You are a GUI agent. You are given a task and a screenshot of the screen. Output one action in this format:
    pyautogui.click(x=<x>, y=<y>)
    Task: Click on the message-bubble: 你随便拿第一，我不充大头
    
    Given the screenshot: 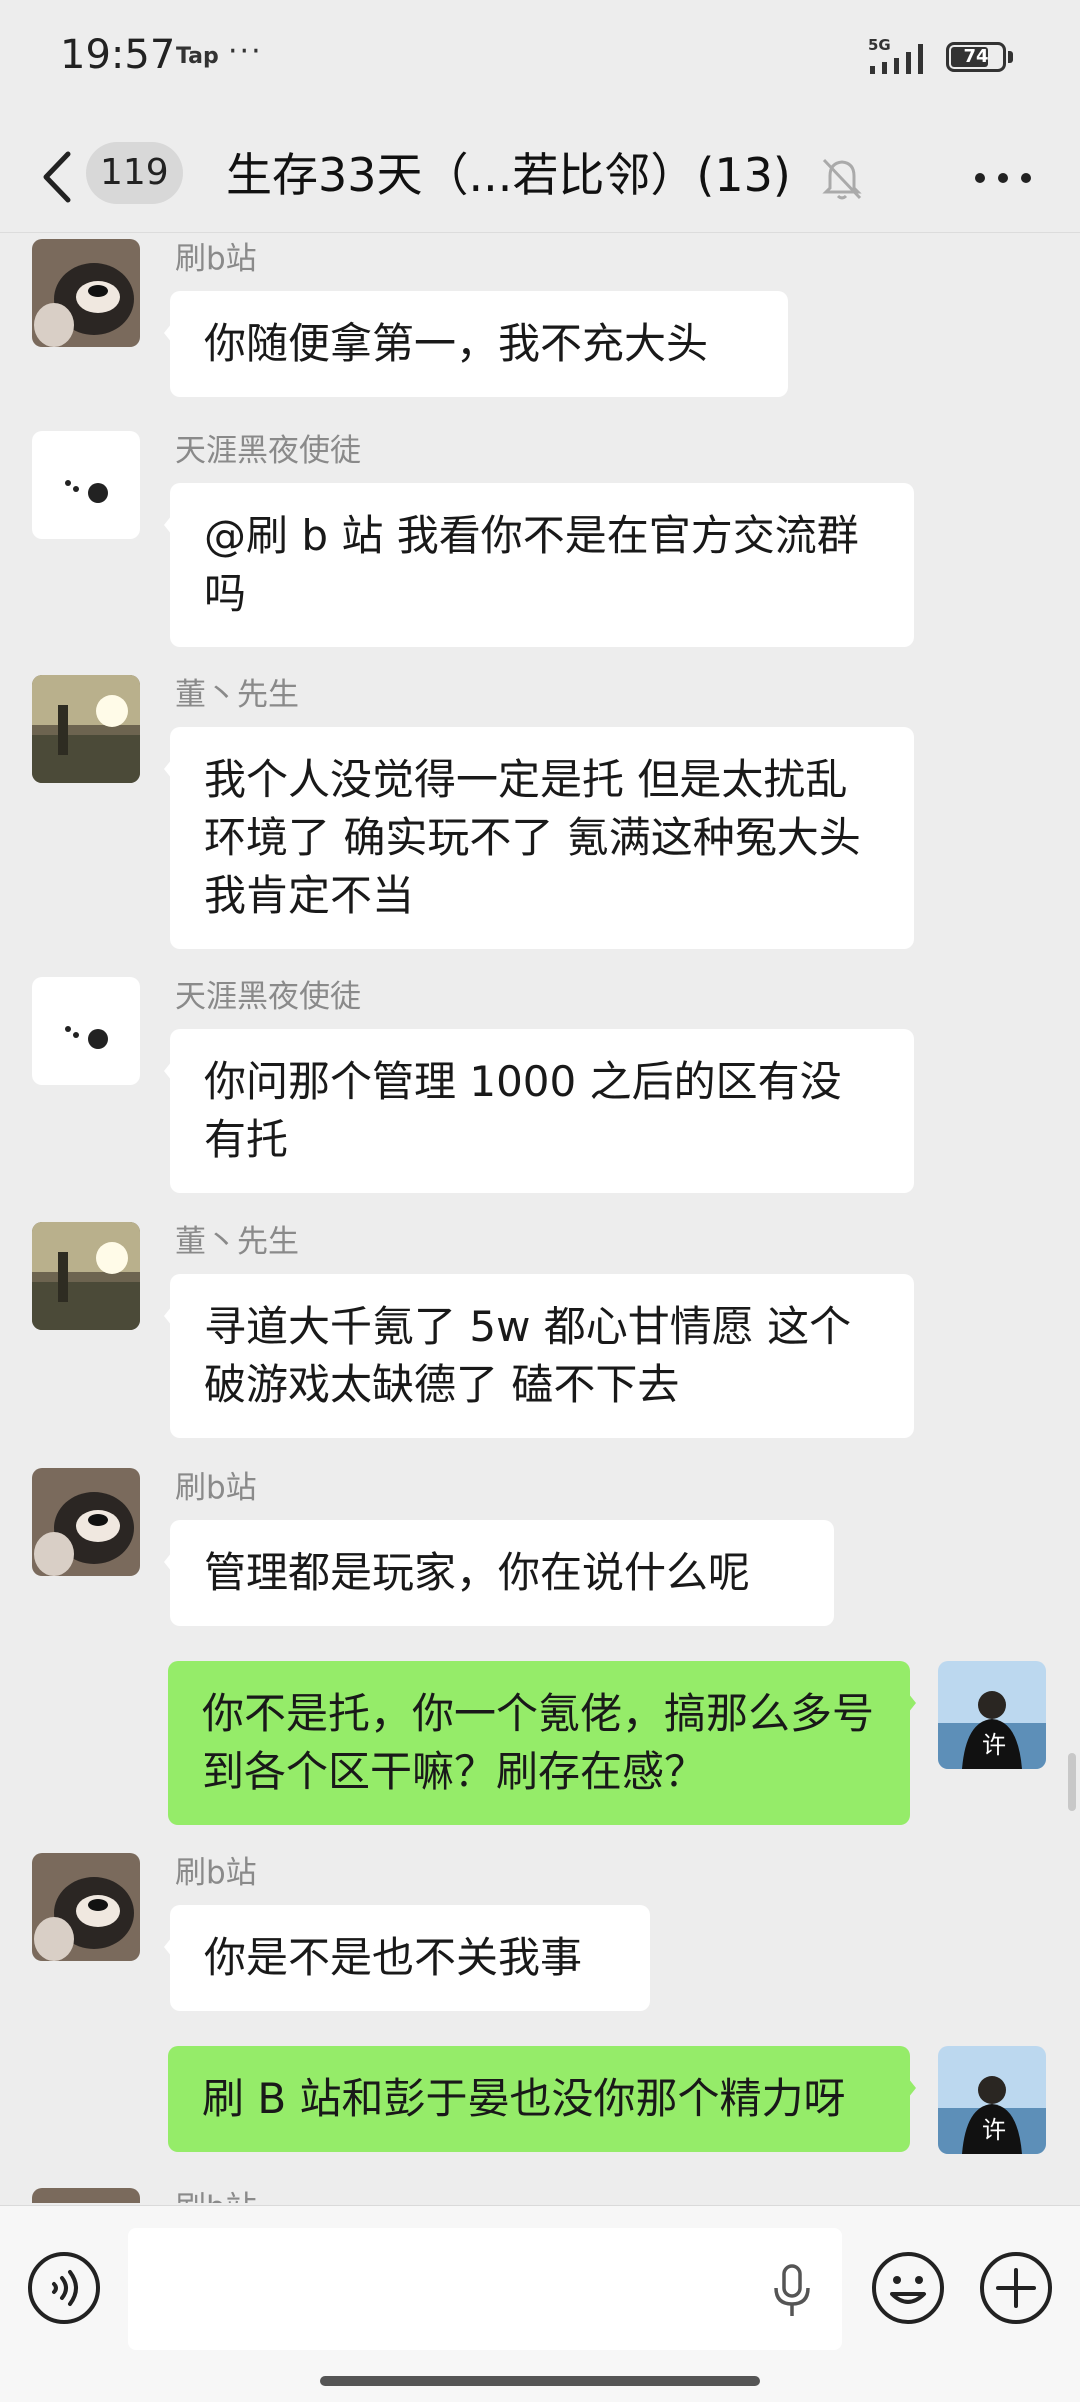 What is the action you would take?
    pyautogui.click(x=476, y=344)
    